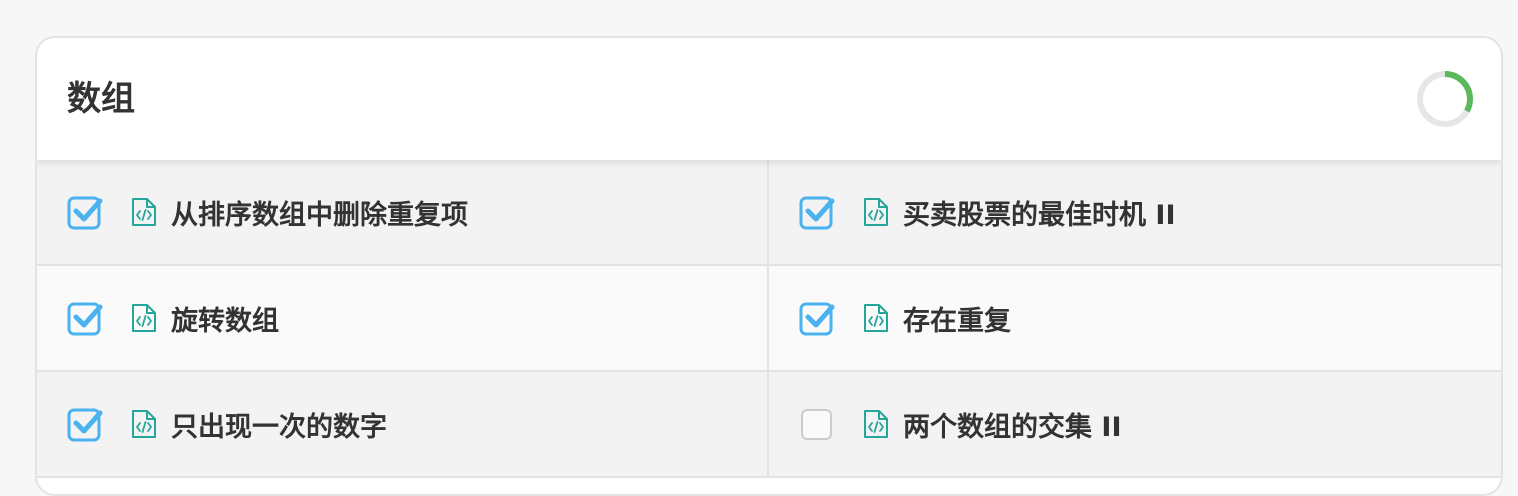  I want to click on problem-item: 存在重复, so click(1135, 319).